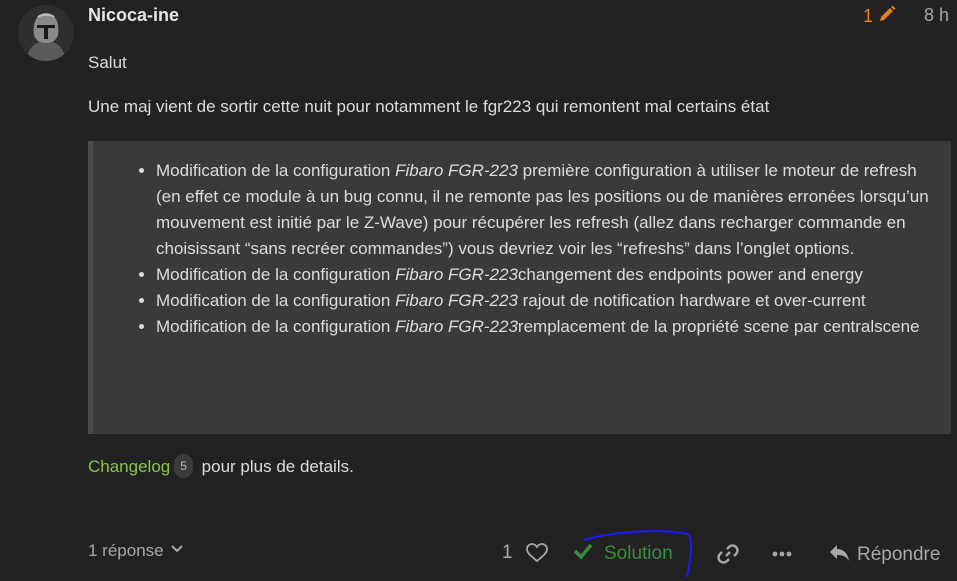  What do you see at coordinates (46, 33) in the screenshot?
I see `avatar` at bounding box center [46, 33].